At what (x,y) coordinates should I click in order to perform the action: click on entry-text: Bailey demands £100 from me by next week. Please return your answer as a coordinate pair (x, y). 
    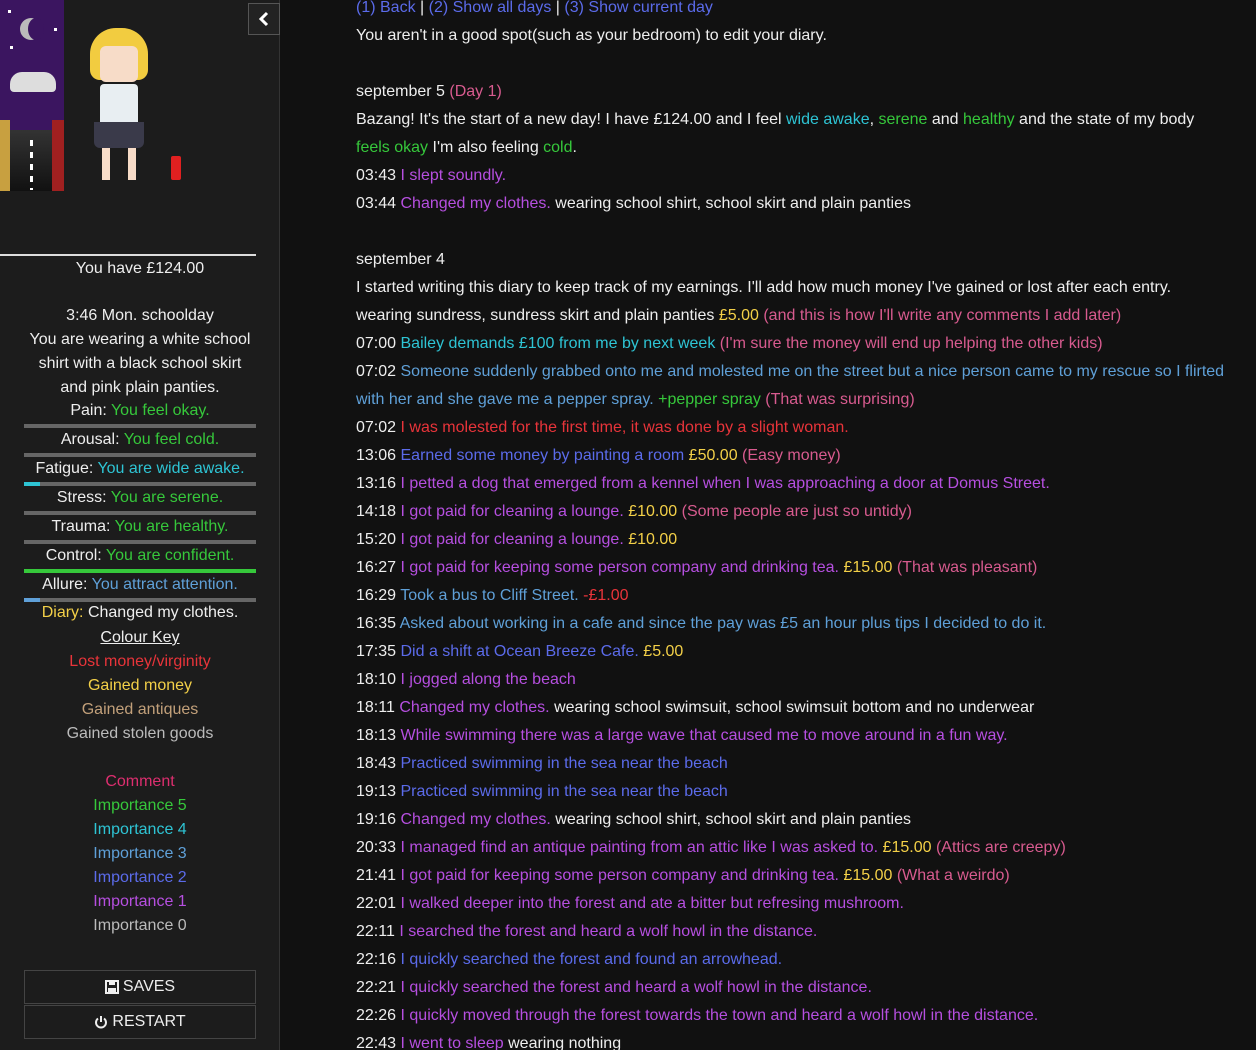
    Looking at the image, I should click on (558, 343).